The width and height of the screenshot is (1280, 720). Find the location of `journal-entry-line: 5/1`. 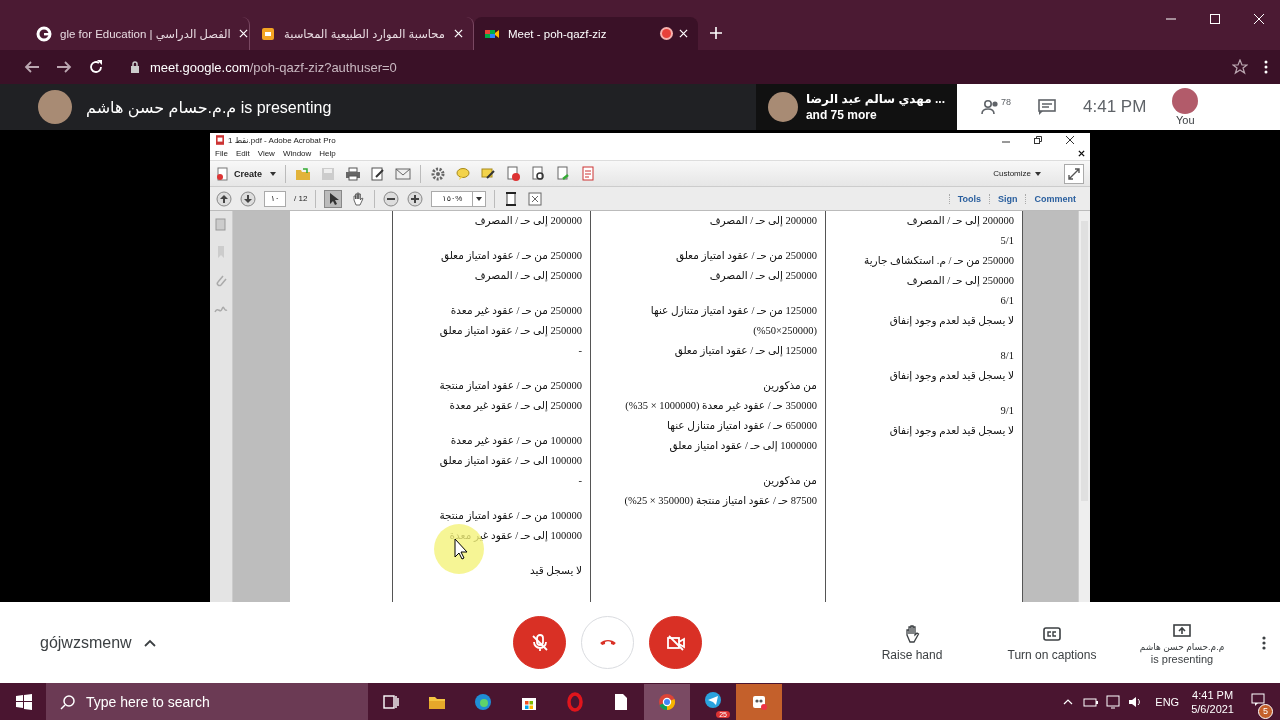

journal-entry-line: 5/1 is located at coordinates (1006, 241).